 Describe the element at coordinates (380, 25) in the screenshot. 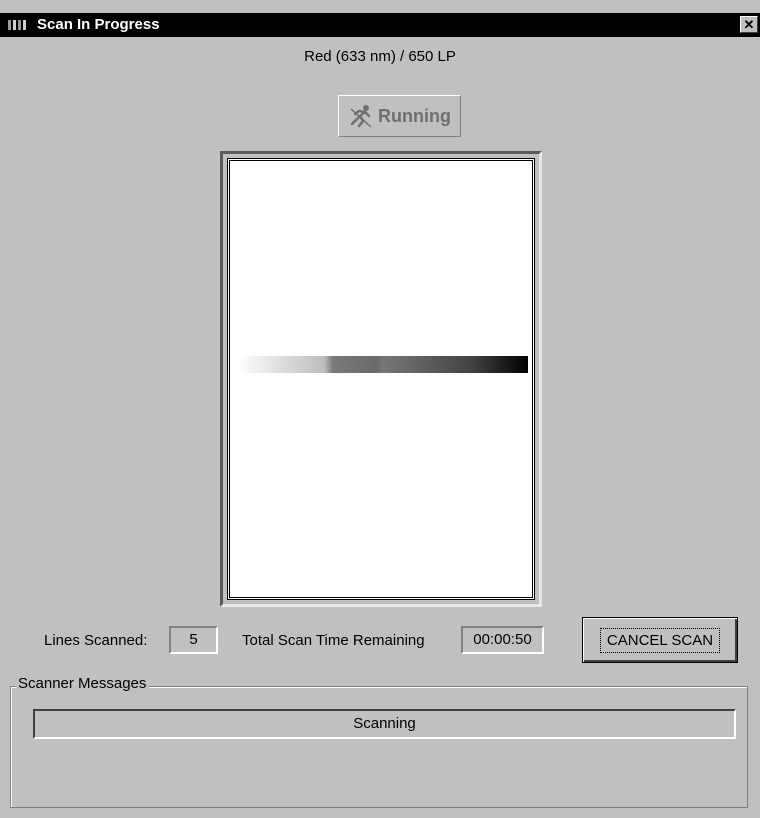

I see `title-bar: Scan In Progress ✕` at that location.